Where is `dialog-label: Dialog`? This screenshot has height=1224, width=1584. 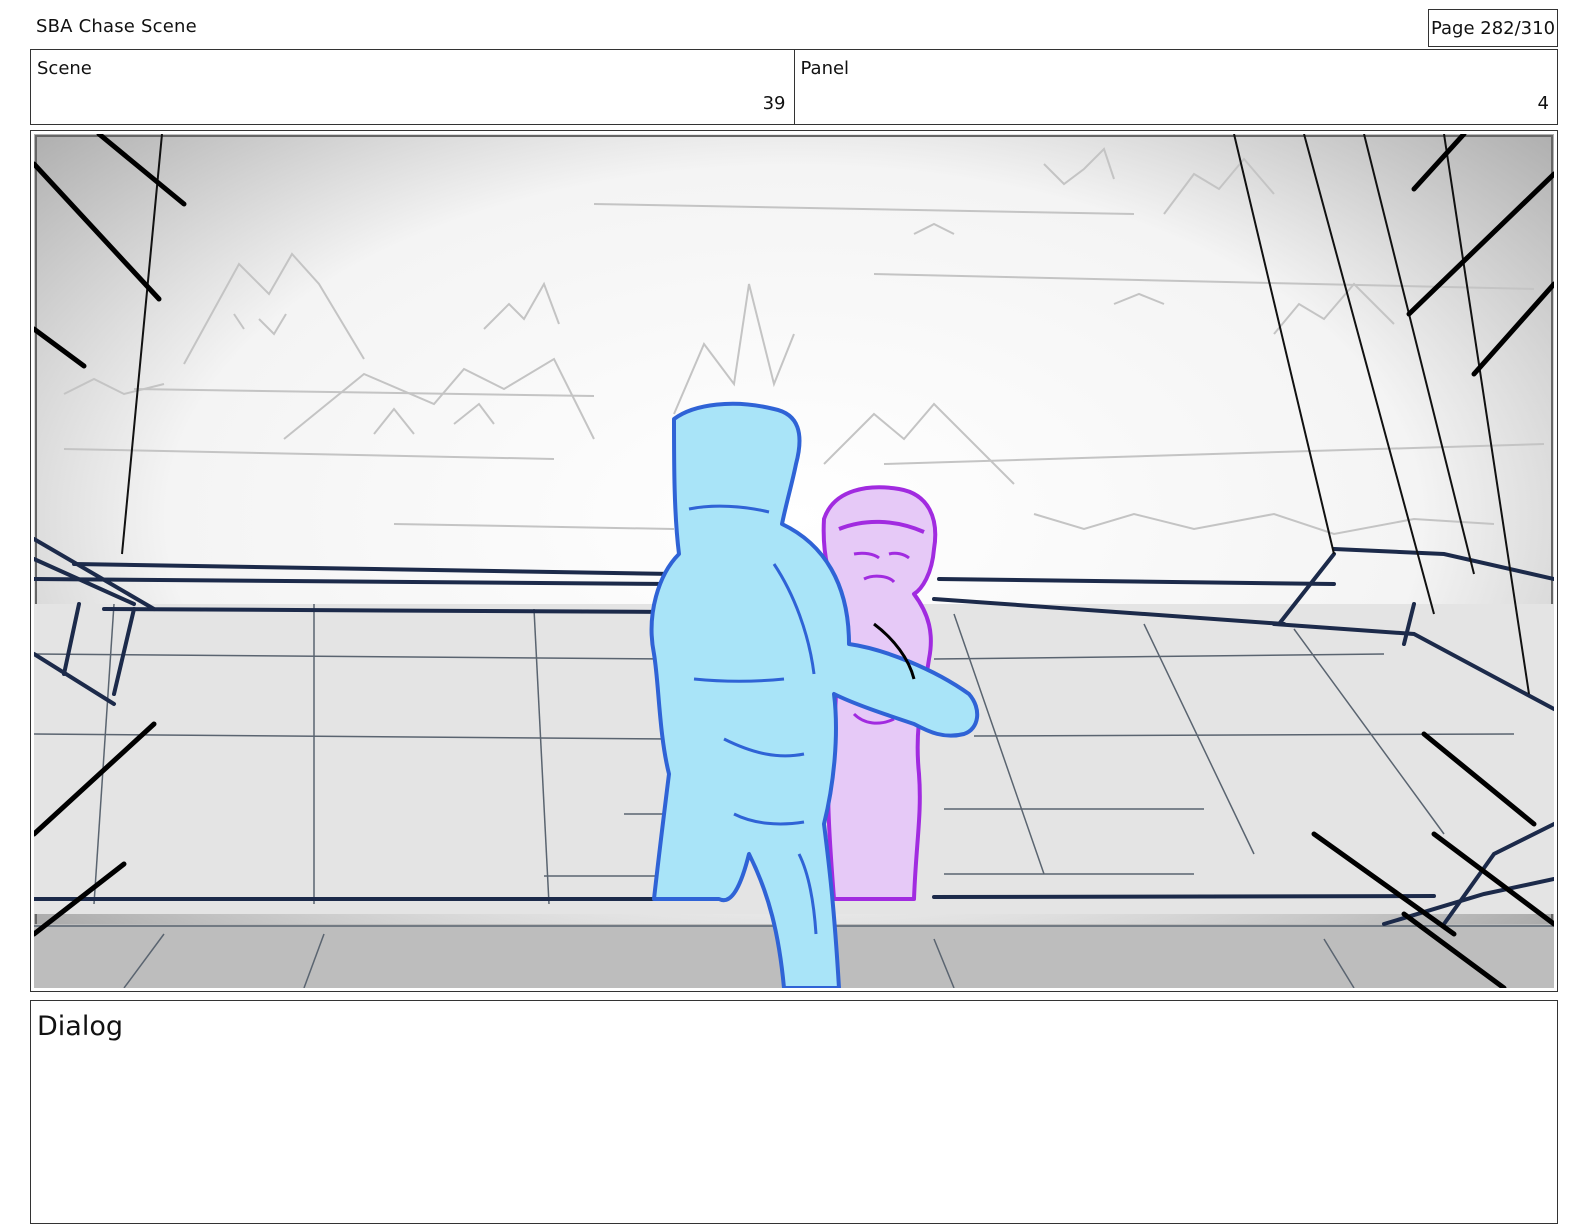
dialog-label: Dialog is located at coordinates (80, 1026).